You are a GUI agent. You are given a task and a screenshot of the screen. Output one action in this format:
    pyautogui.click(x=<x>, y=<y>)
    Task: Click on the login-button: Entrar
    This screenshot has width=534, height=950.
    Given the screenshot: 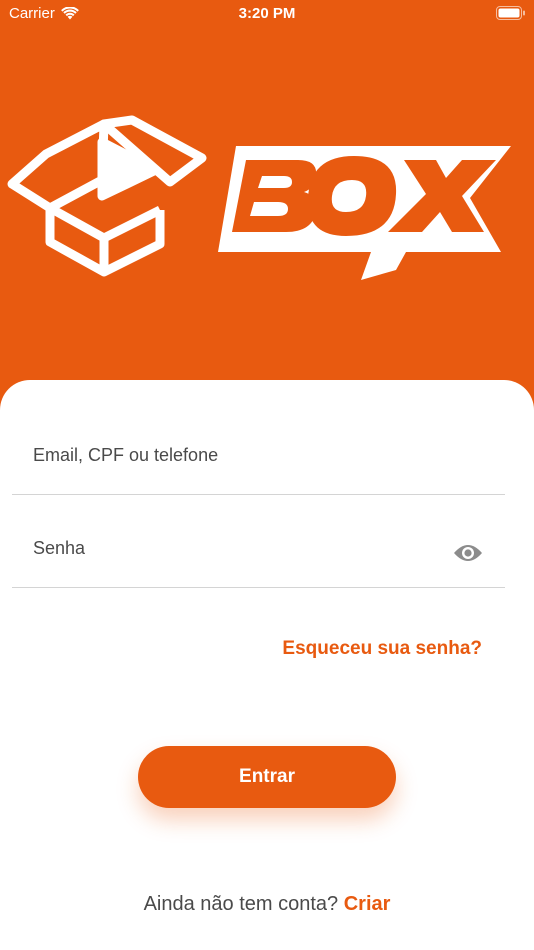 What is the action you would take?
    pyautogui.click(x=267, y=777)
    